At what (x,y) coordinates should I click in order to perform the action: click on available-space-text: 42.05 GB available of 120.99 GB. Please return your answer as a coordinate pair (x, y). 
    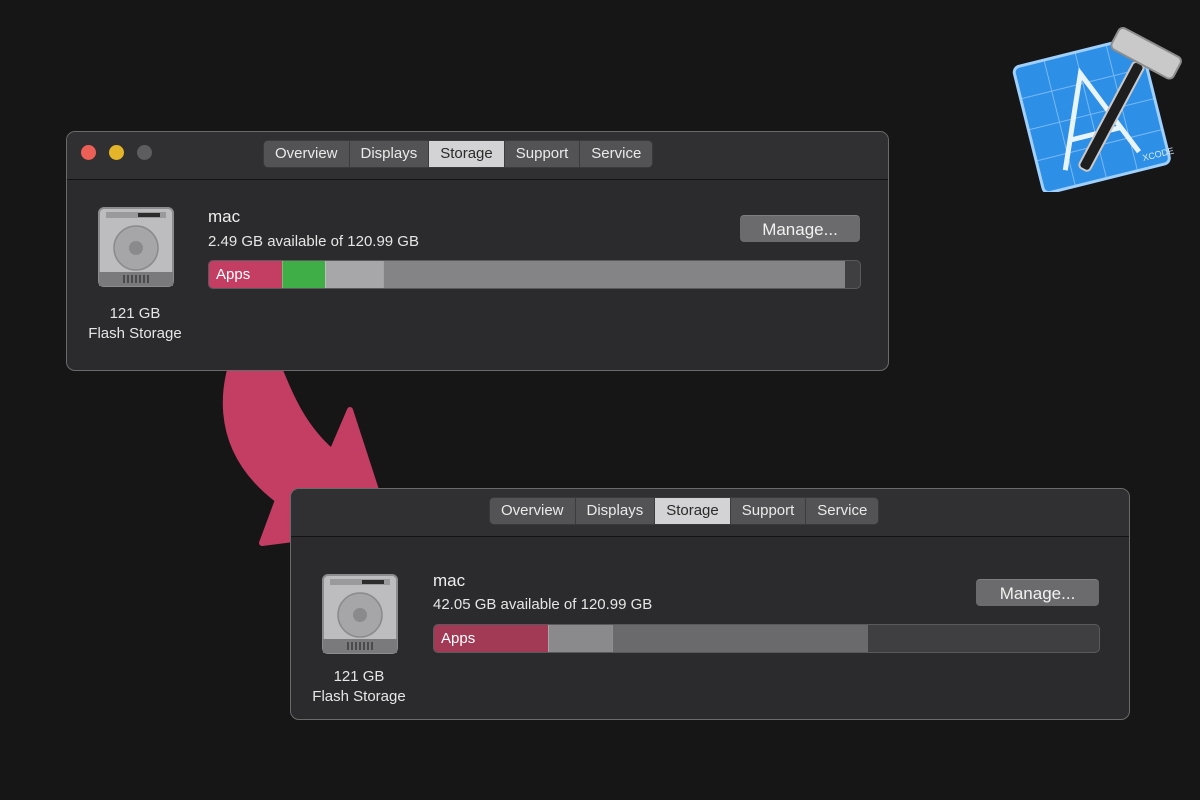
    Looking at the image, I should click on (543, 604).